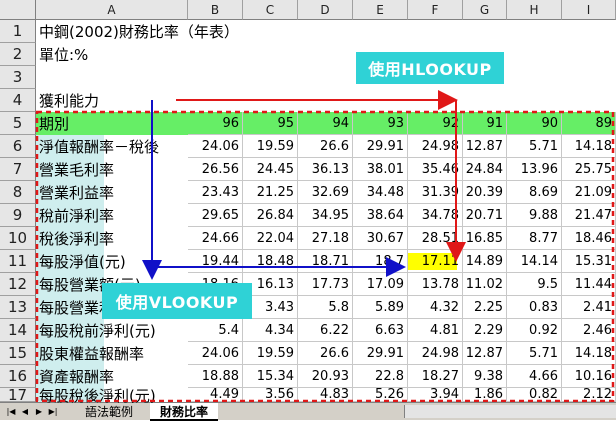  I want to click on tab-financial-ratio: 財務比率, so click(184, 412).